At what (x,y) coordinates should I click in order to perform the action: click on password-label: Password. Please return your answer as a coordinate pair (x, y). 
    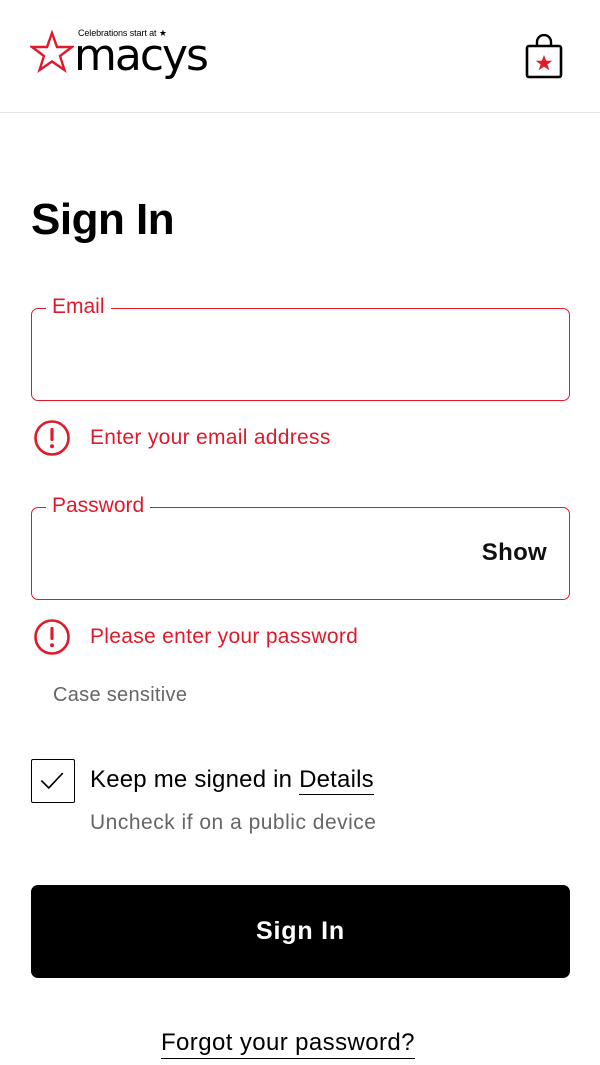
    Looking at the image, I should click on (98, 506).